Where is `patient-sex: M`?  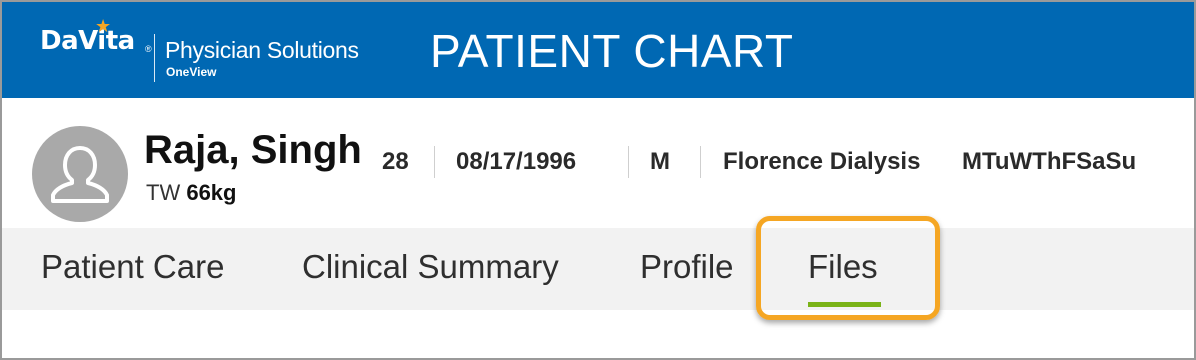
patient-sex: M is located at coordinates (660, 161).